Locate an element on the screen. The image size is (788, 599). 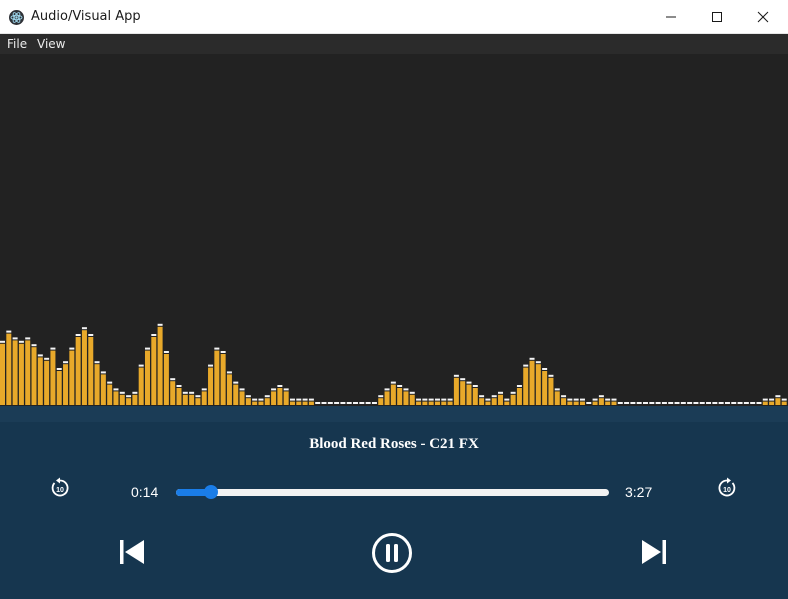
minimize-button is located at coordinates (671, 17).